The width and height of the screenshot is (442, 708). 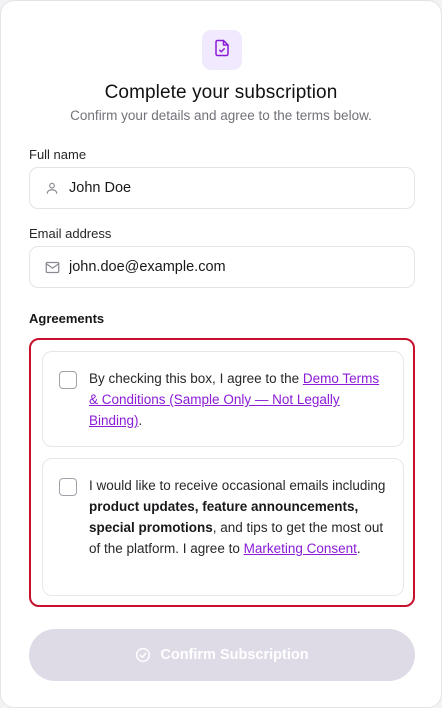 I want to click on full-name-field, so click(x=222, y=188).